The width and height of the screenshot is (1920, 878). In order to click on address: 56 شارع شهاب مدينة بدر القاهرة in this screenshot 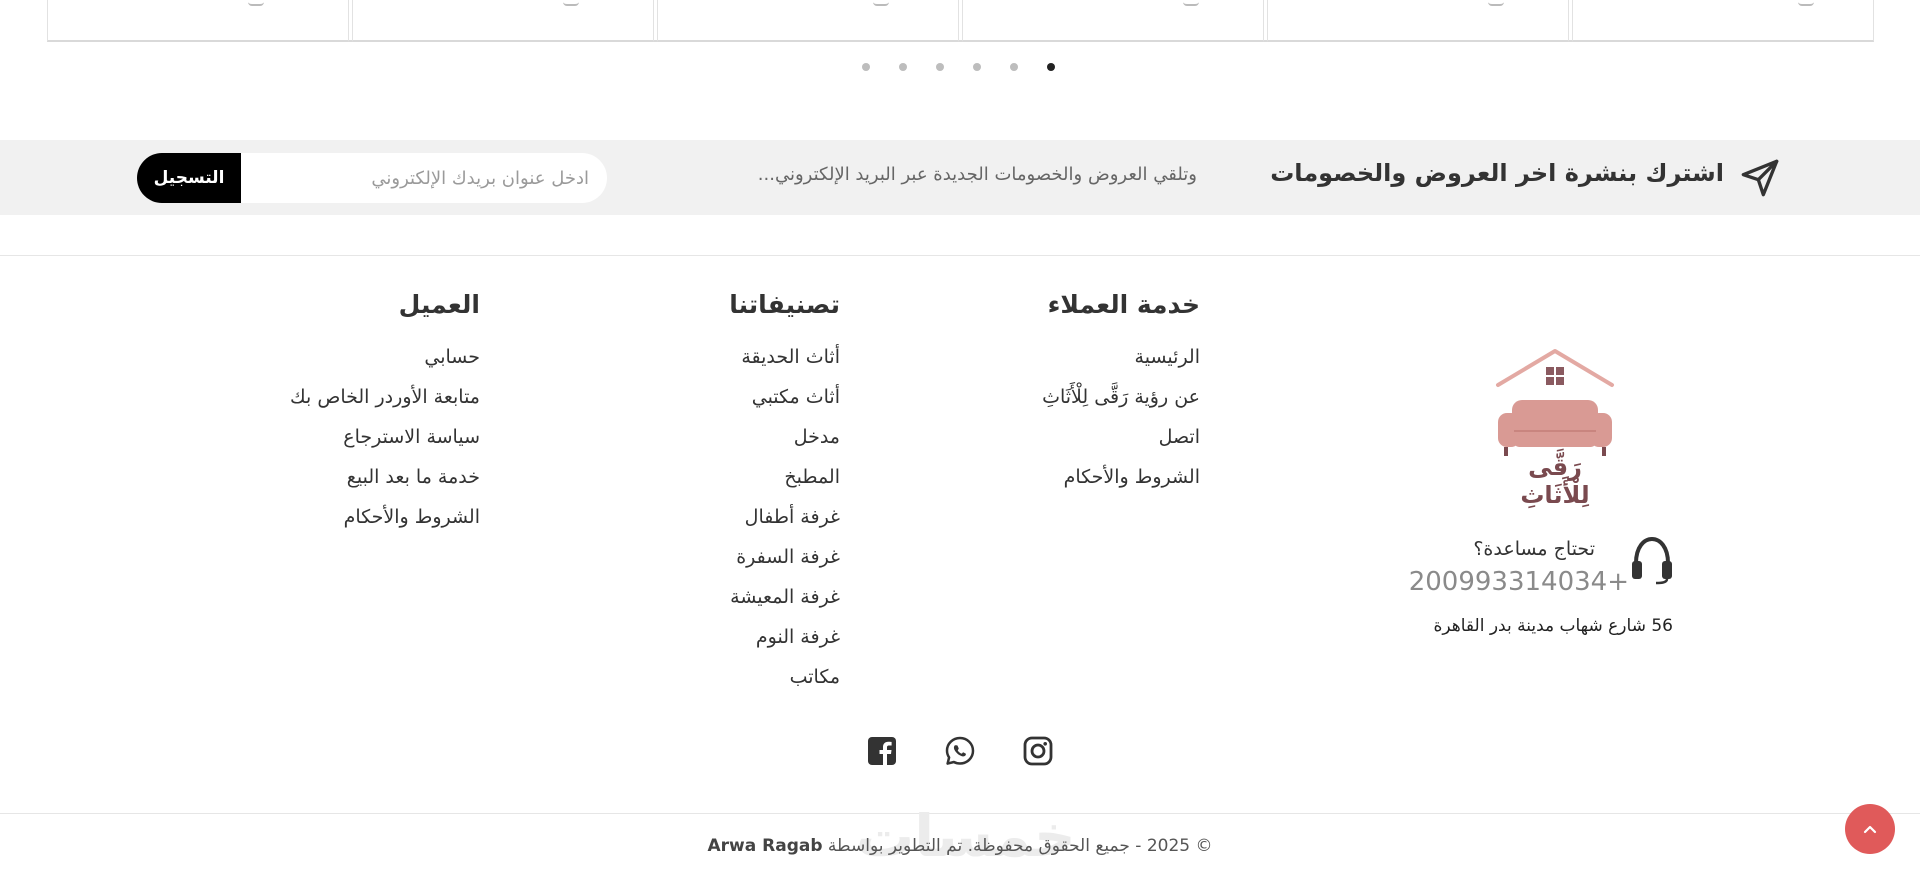, I will do `click(1553, 626)`.